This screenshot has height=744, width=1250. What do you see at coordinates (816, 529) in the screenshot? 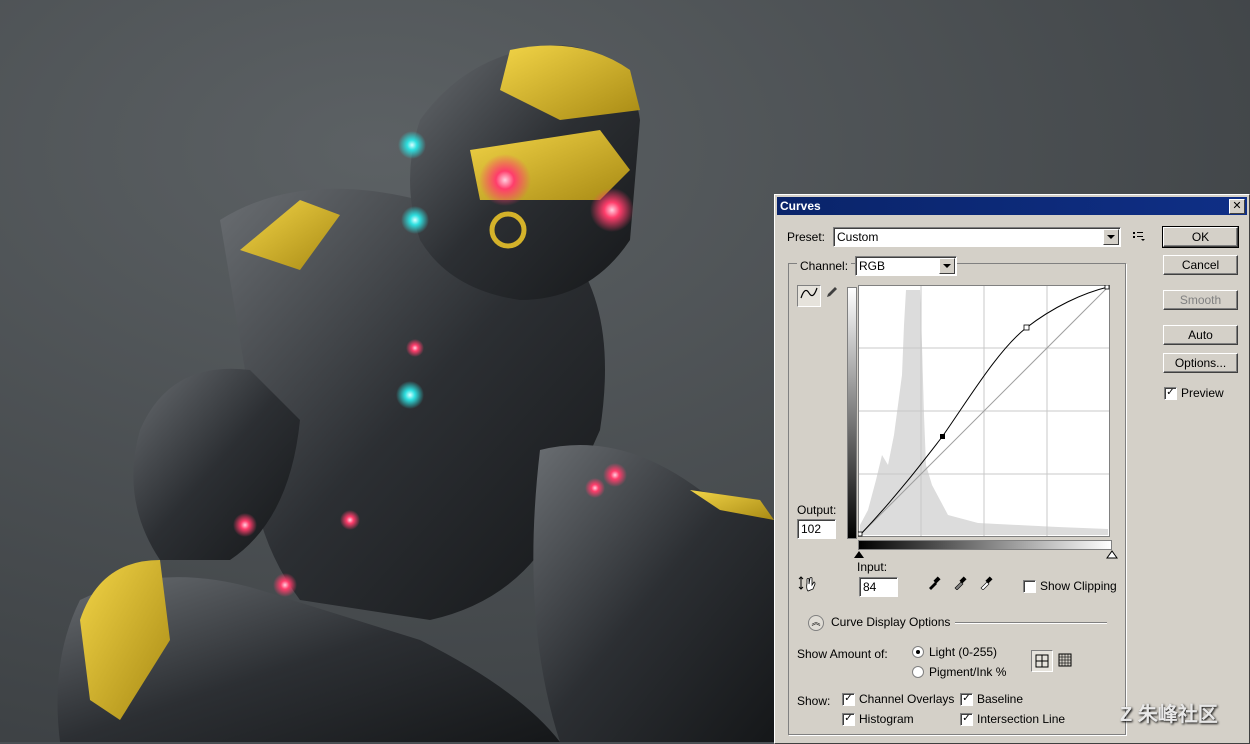
I see `output-field: 102` at bounding box center [816, 529].